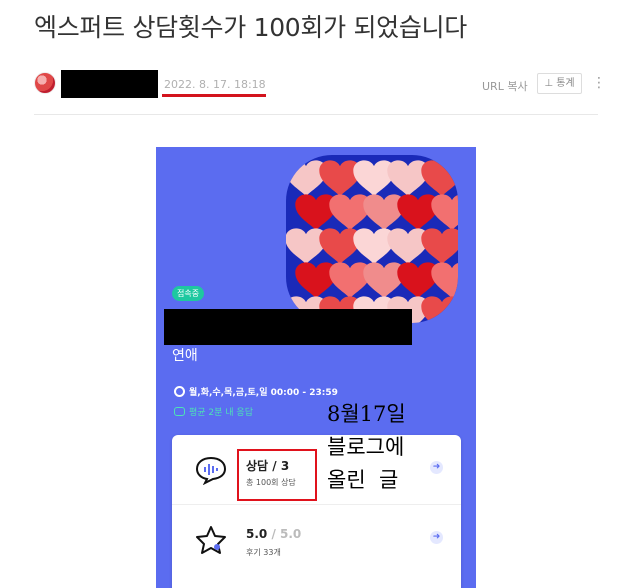 This screenshot has width=642, height=588. Describe the element at coordinates (188, 293) in the screenshot. I see `online-status-badge: 접속중` at that location.